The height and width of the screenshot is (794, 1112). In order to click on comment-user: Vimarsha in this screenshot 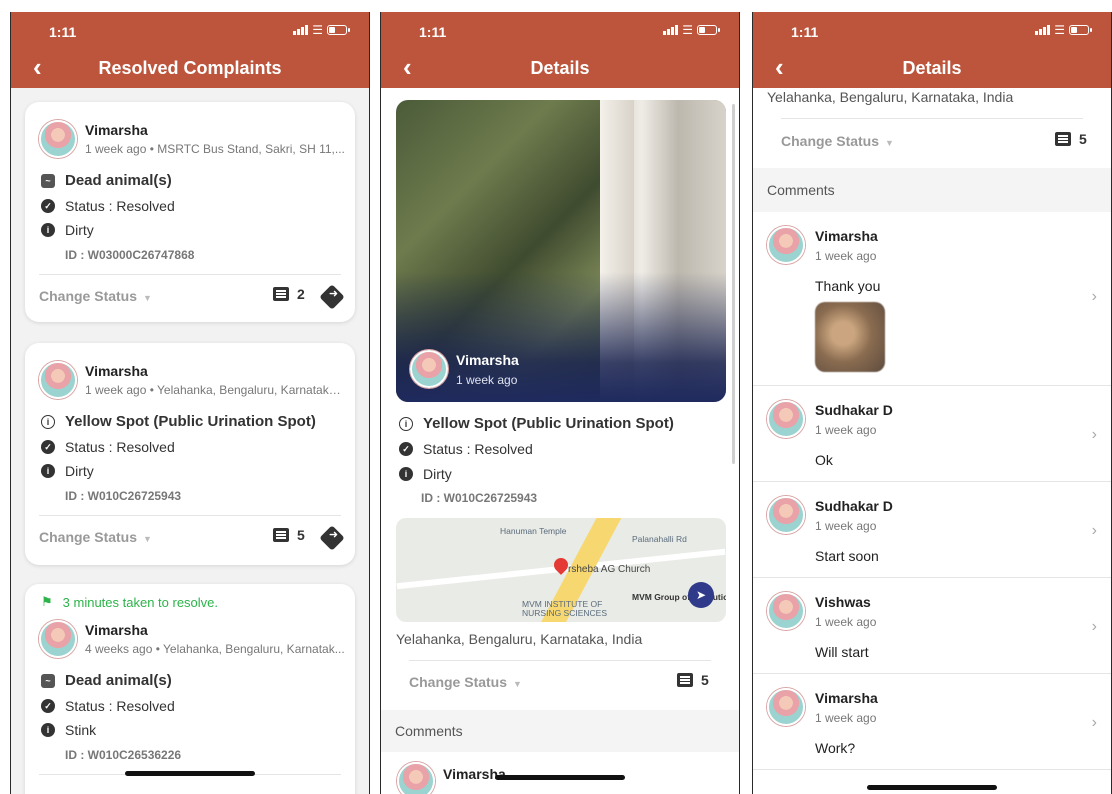, I will do `click(846, 698)`.